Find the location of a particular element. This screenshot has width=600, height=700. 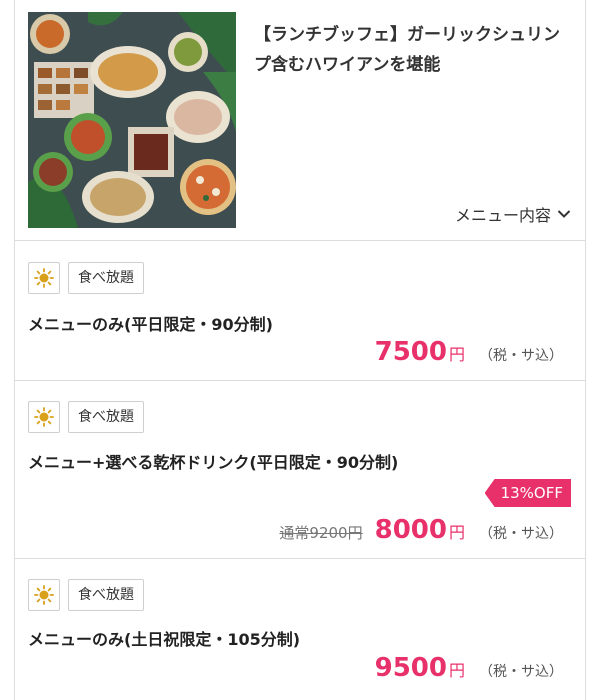

price-value: 8000 is located at coordinates (410, 530).